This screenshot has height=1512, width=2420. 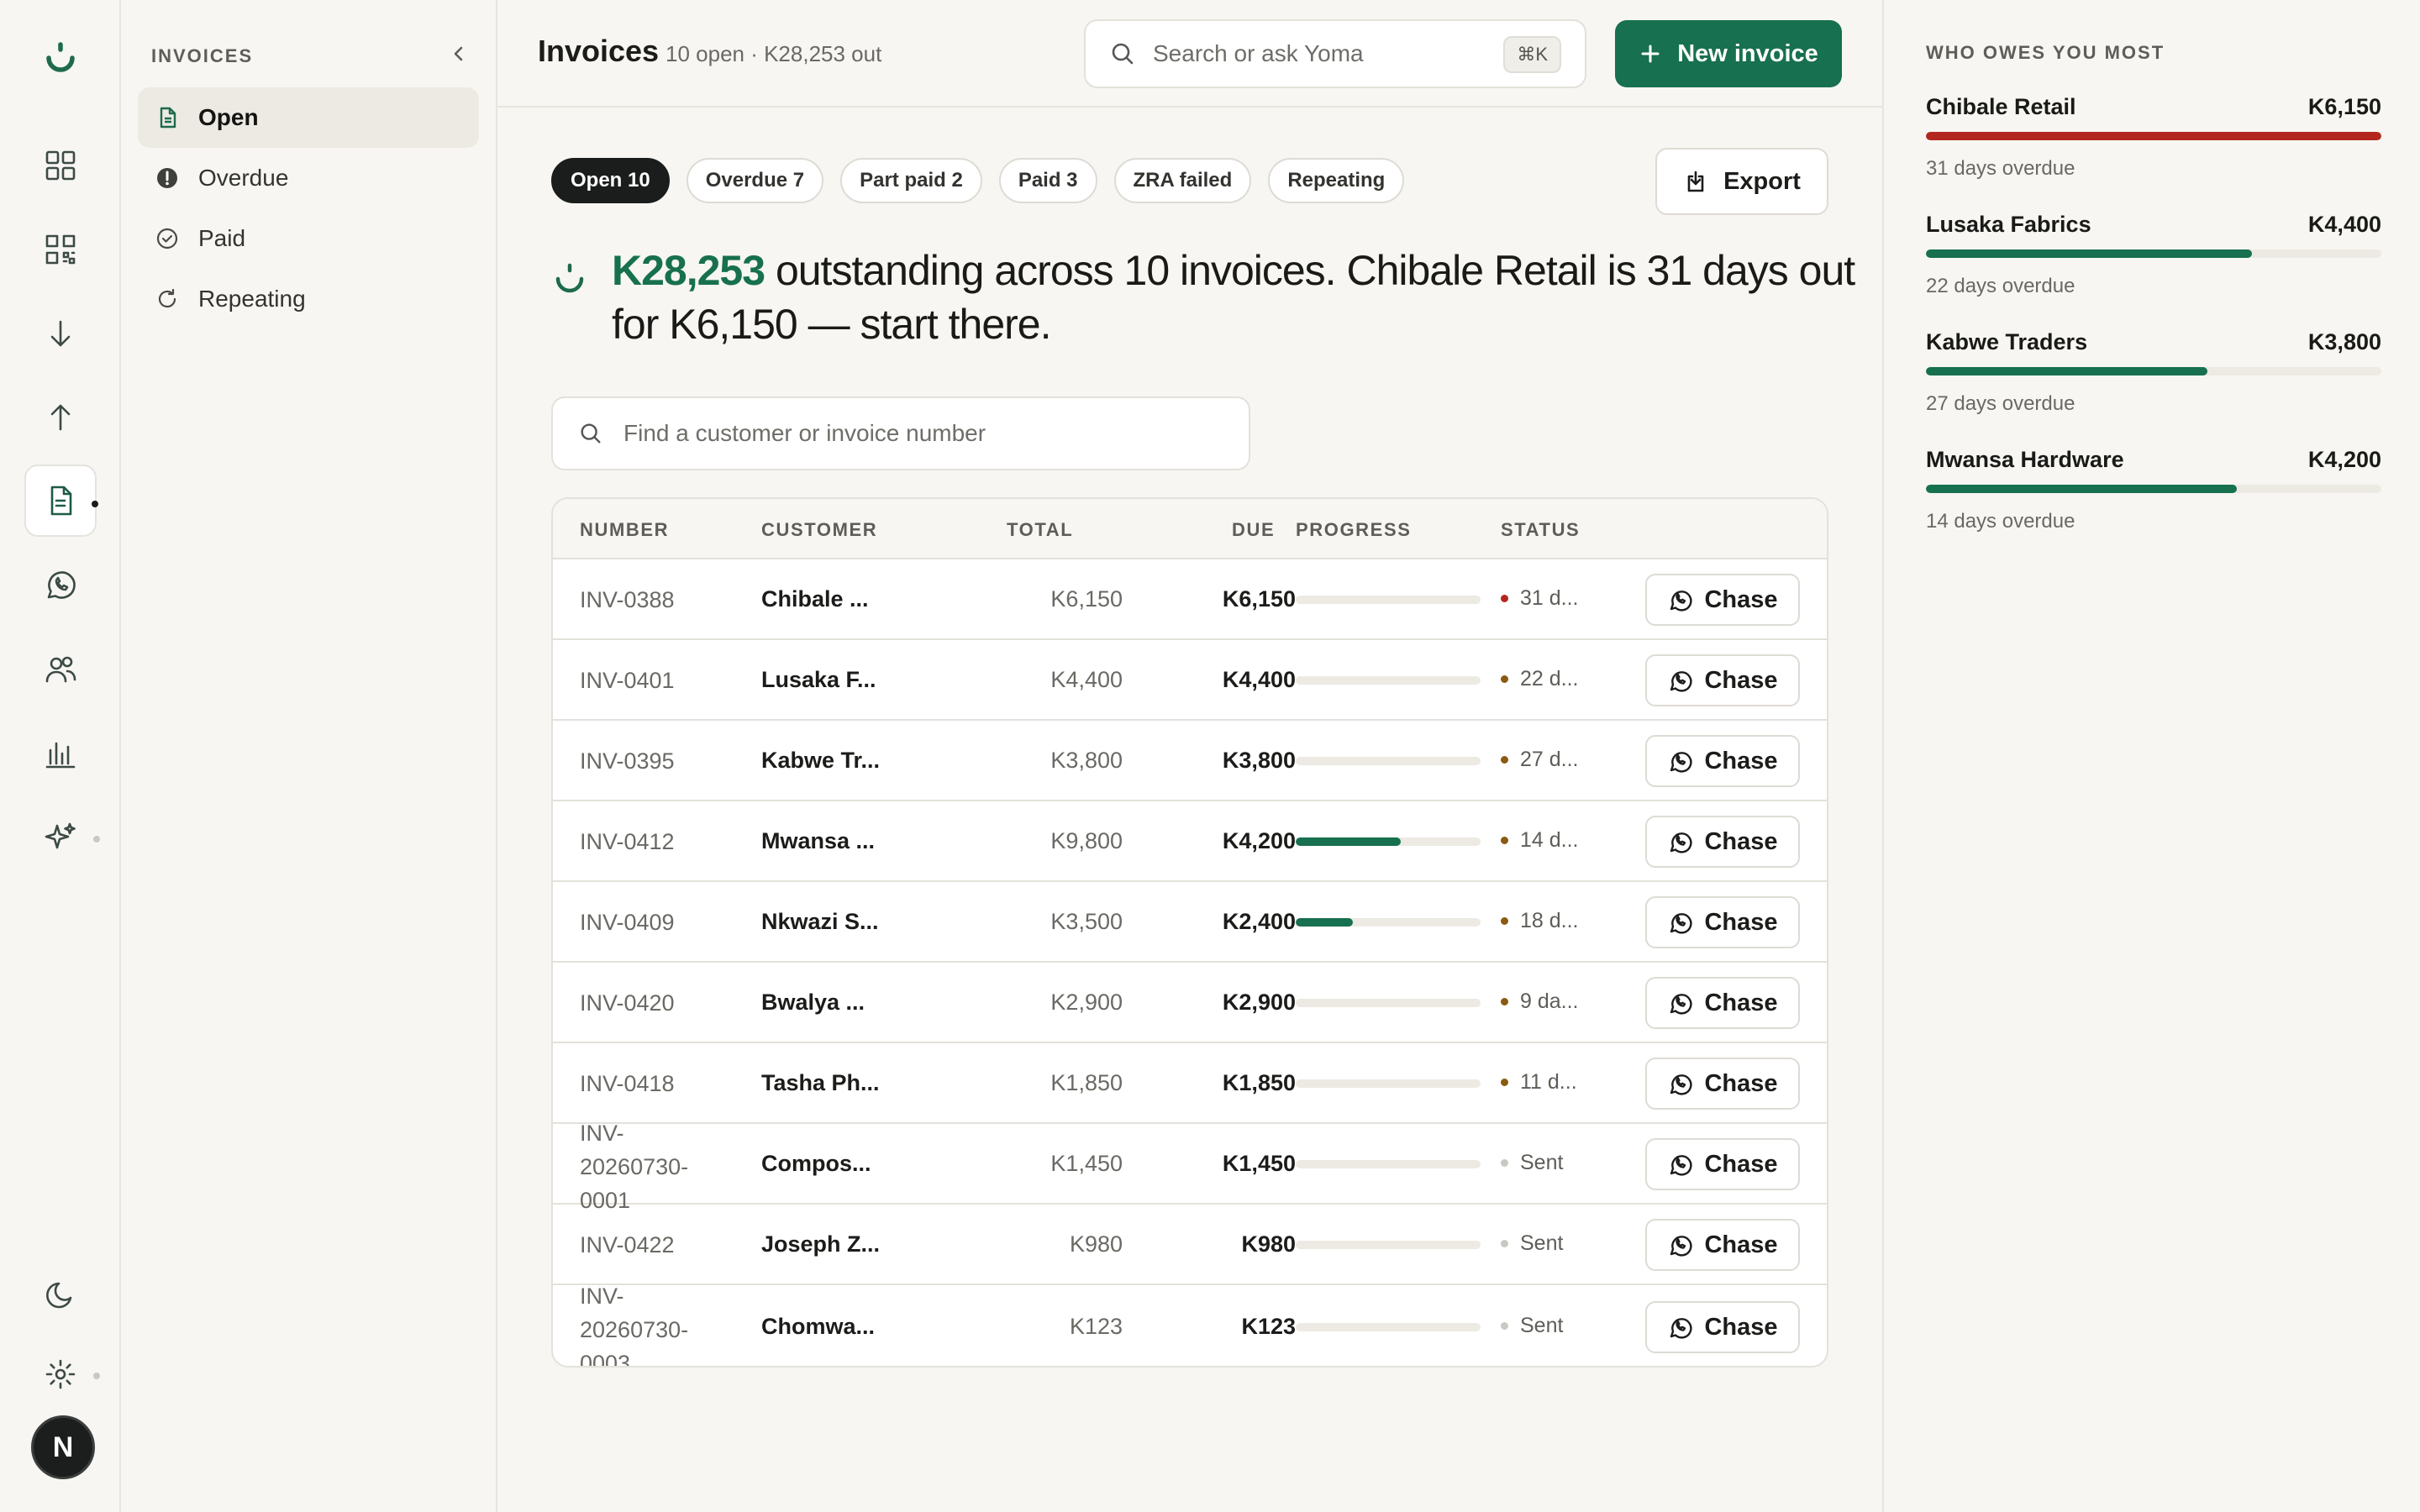 What do you see at coordinates (1040, 530) in the screenshot?
I see `column-header-total: TOTAL` at bounding box center [1040, 530].